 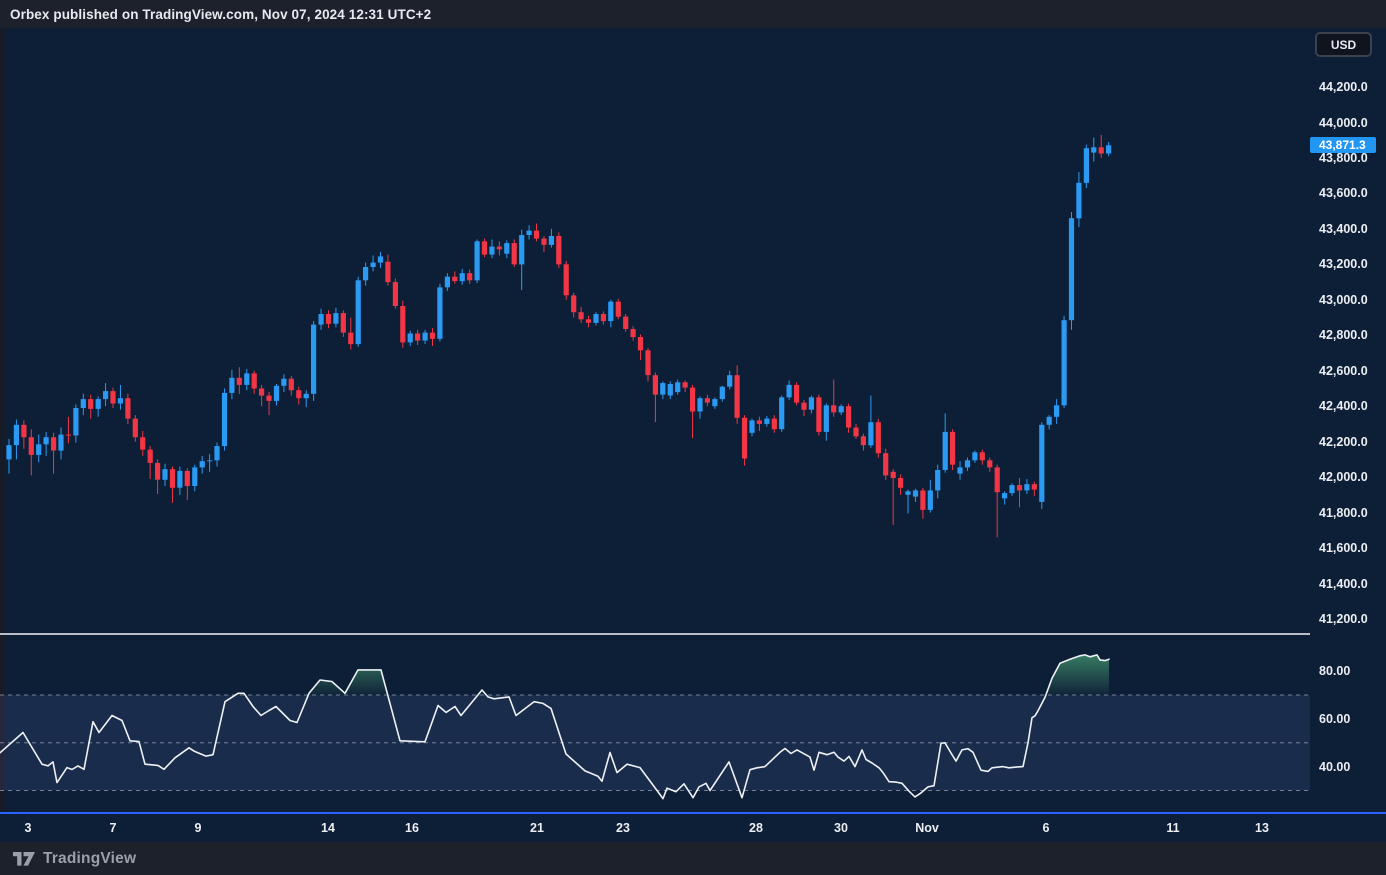 I want to click on price-axis-label: 43,600.0, so click(x=1343, y=193).